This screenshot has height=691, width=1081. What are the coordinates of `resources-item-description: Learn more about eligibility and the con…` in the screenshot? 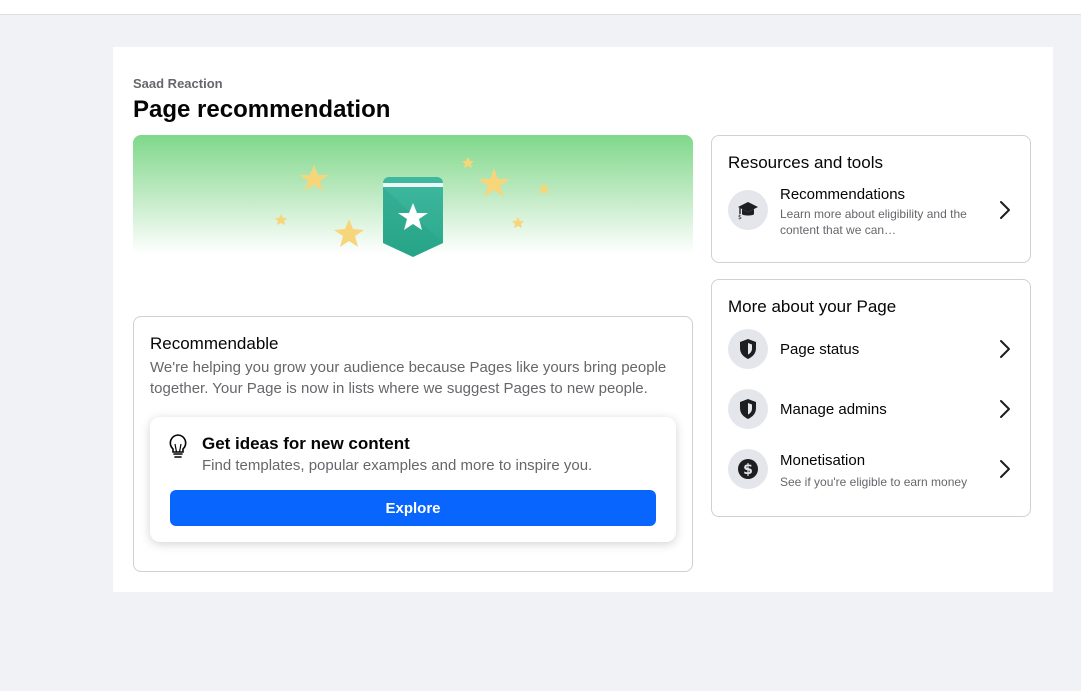 It's located at (873, 222).